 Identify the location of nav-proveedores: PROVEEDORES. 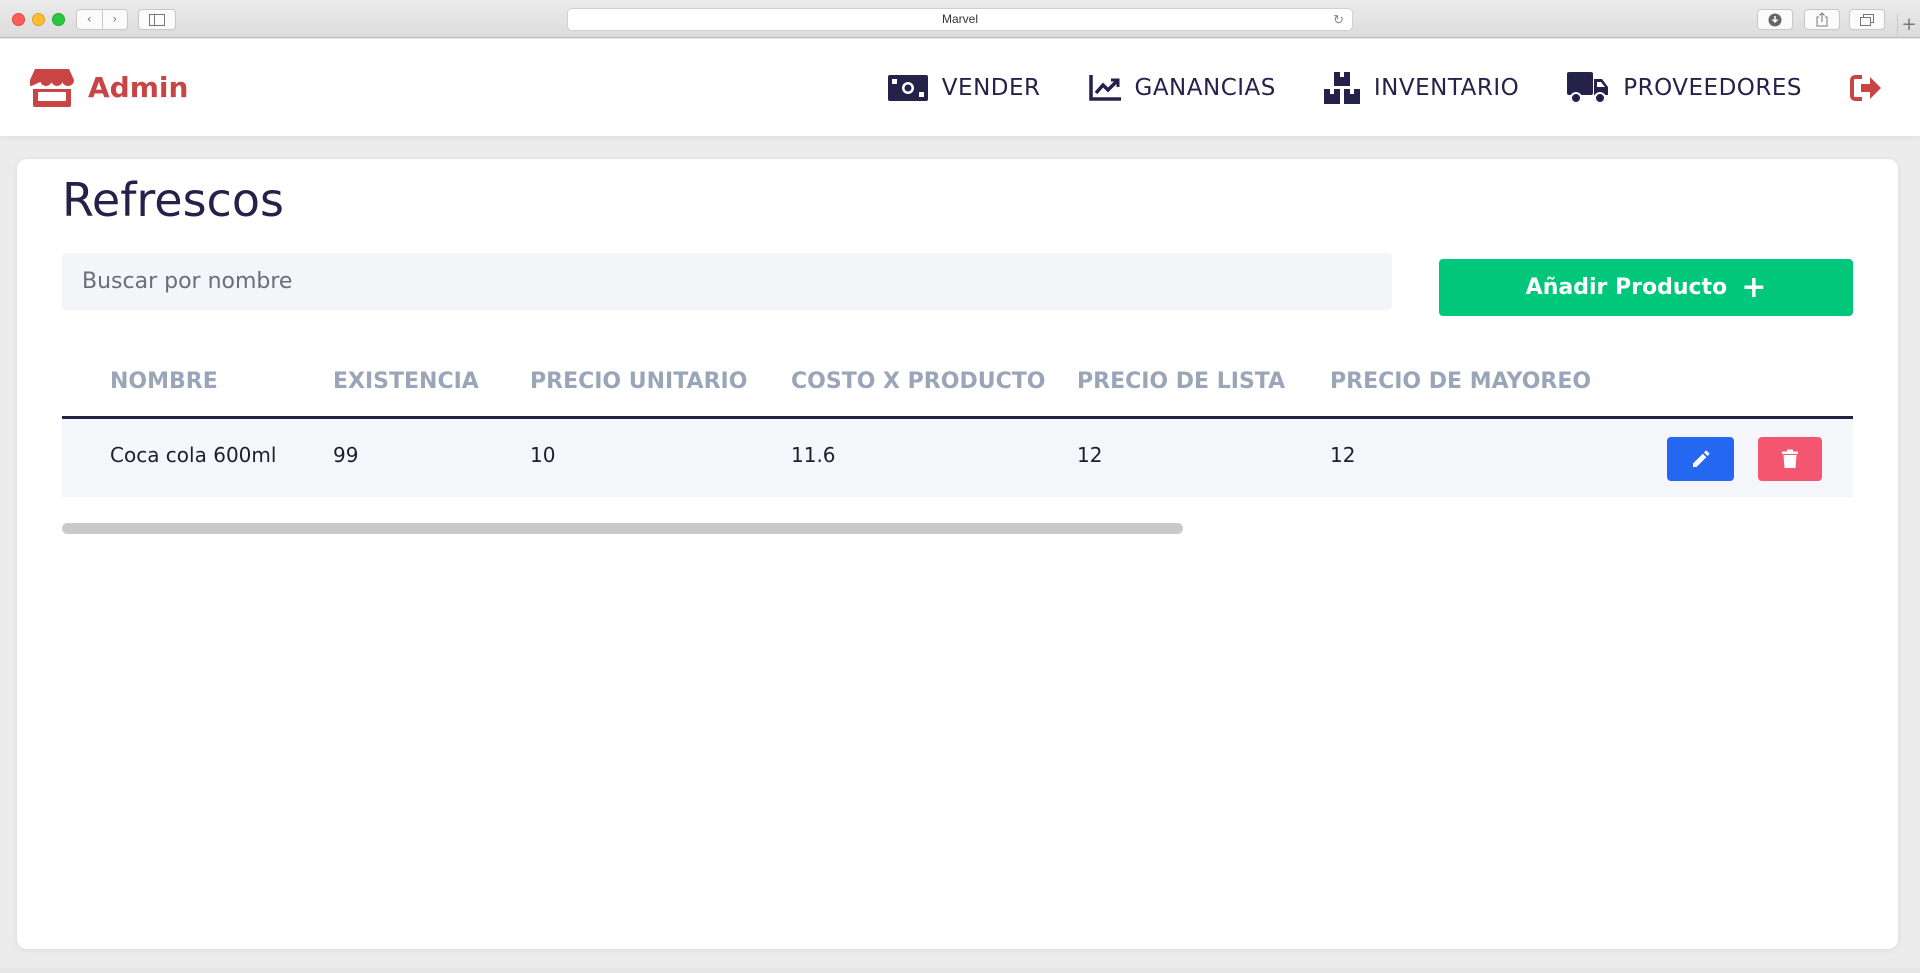
(1684, 87).